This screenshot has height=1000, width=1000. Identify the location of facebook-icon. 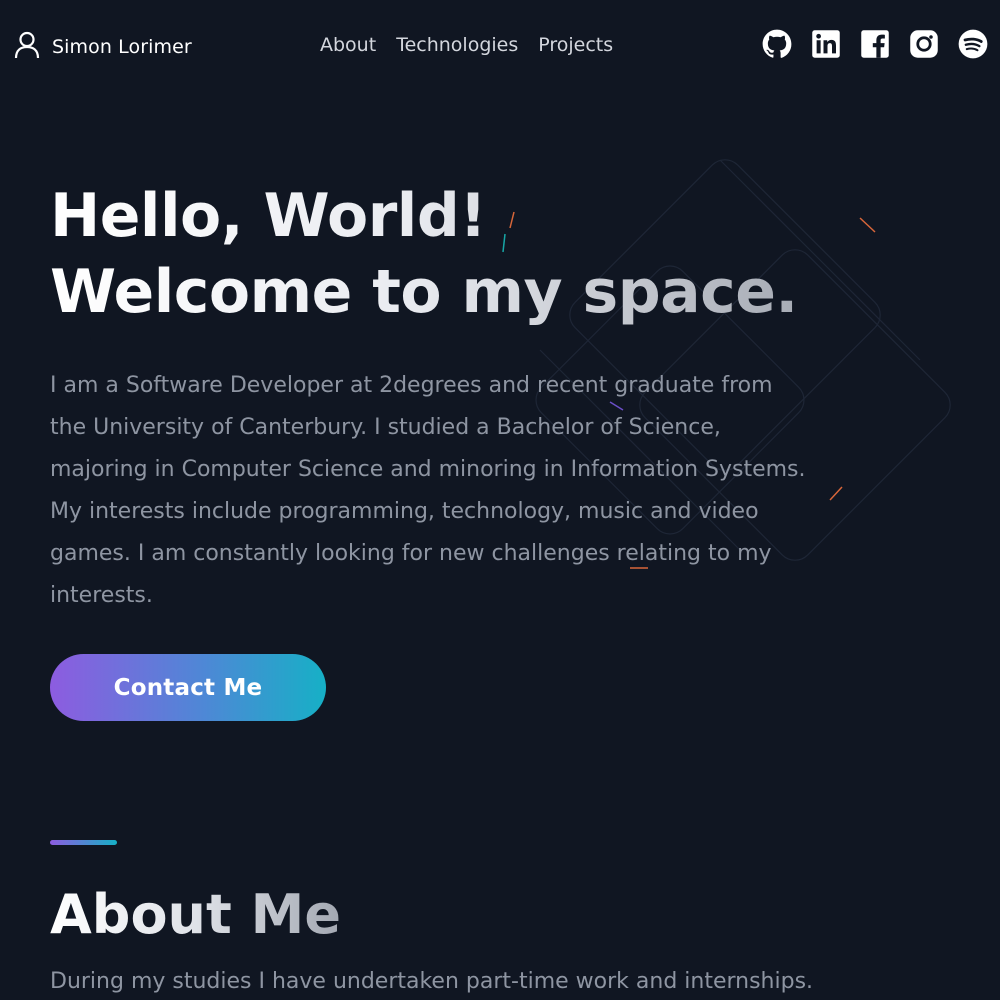
(875, 44).